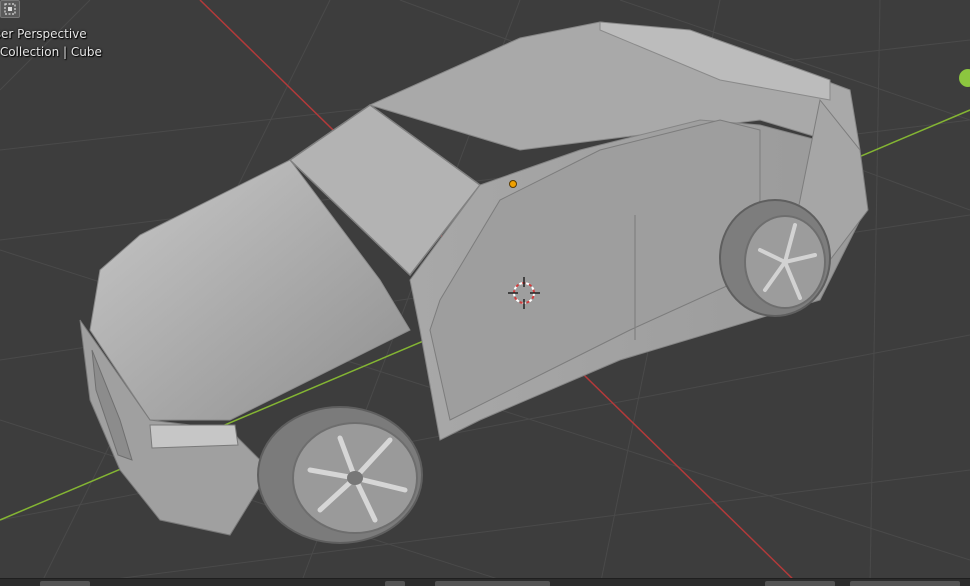  I want to click on viewport-collection-label: (1) Collection | Cube, so click(51, 52).